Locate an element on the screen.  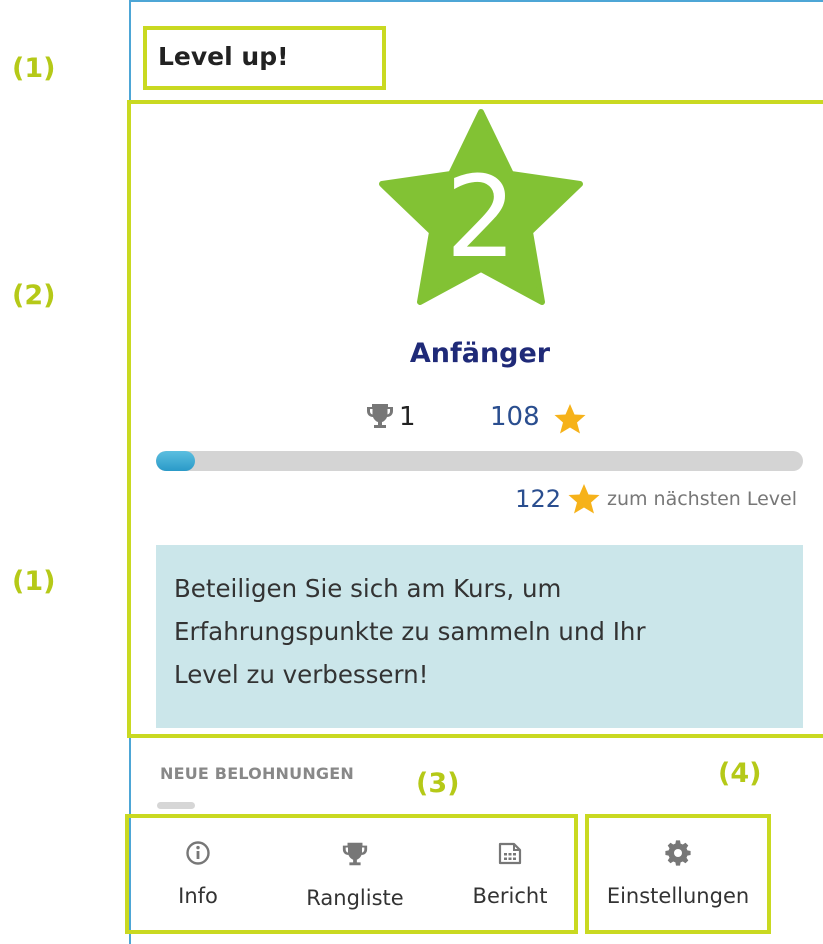
nav-settings-label: Einstellungen is located at coordinates (678, 896).